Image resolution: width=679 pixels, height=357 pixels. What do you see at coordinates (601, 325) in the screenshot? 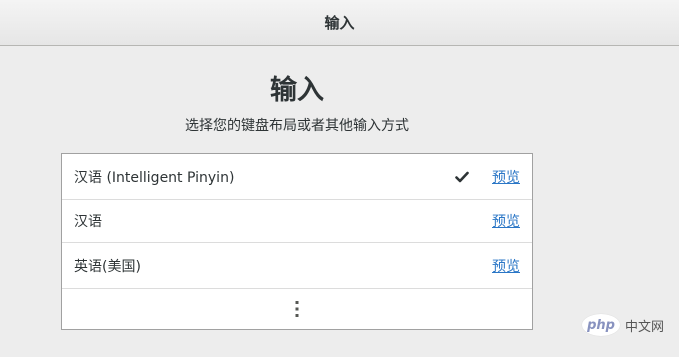
I see `php-logo: php` at bounding box center [601, 325].